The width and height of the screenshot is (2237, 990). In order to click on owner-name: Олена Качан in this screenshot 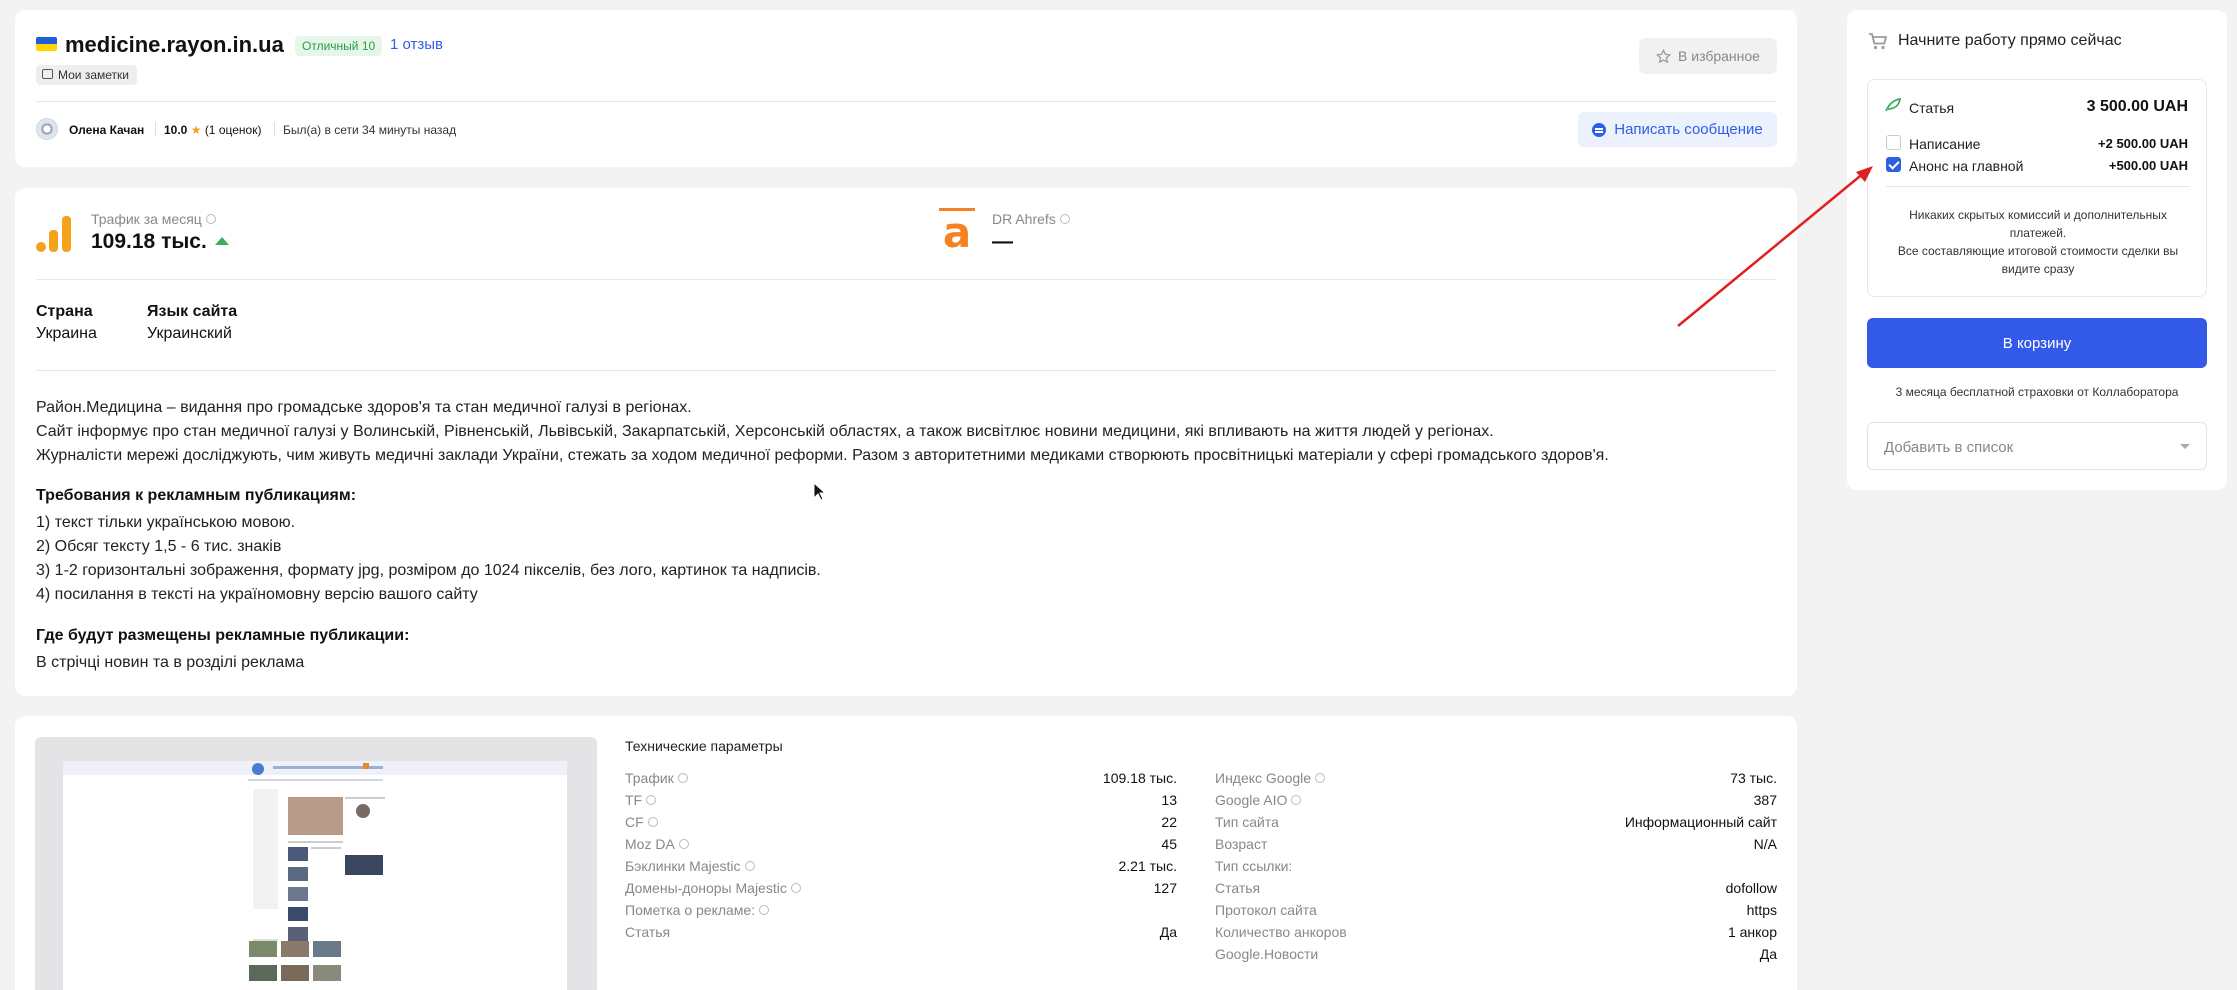, I will do `click(106, 130)`.